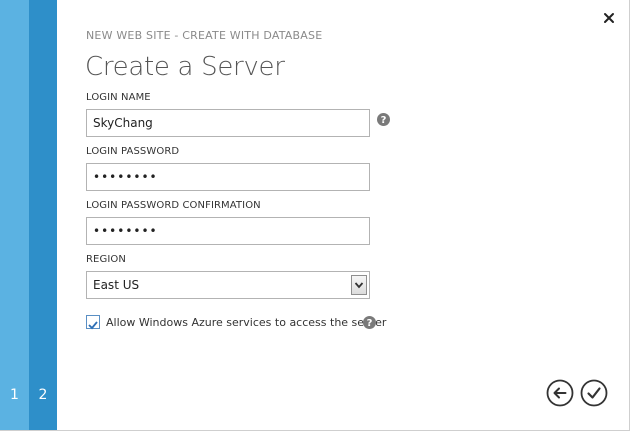 The image size is (631, 433). I want to click on wizard-subtitle: NEW WEB SITE - CREATE WITH DATABASE, so click(204, 35).